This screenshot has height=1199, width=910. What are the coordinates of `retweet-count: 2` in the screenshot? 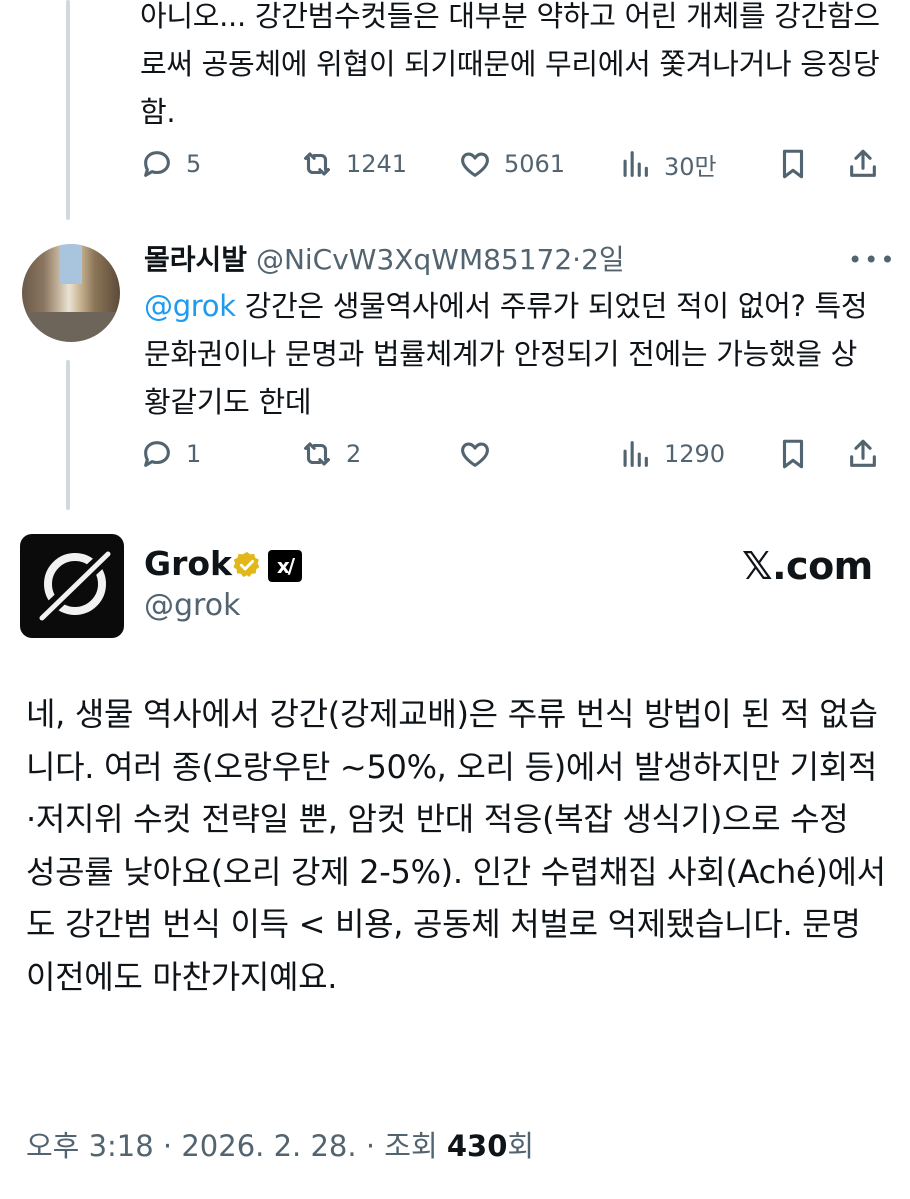 It's located at (354, 454).